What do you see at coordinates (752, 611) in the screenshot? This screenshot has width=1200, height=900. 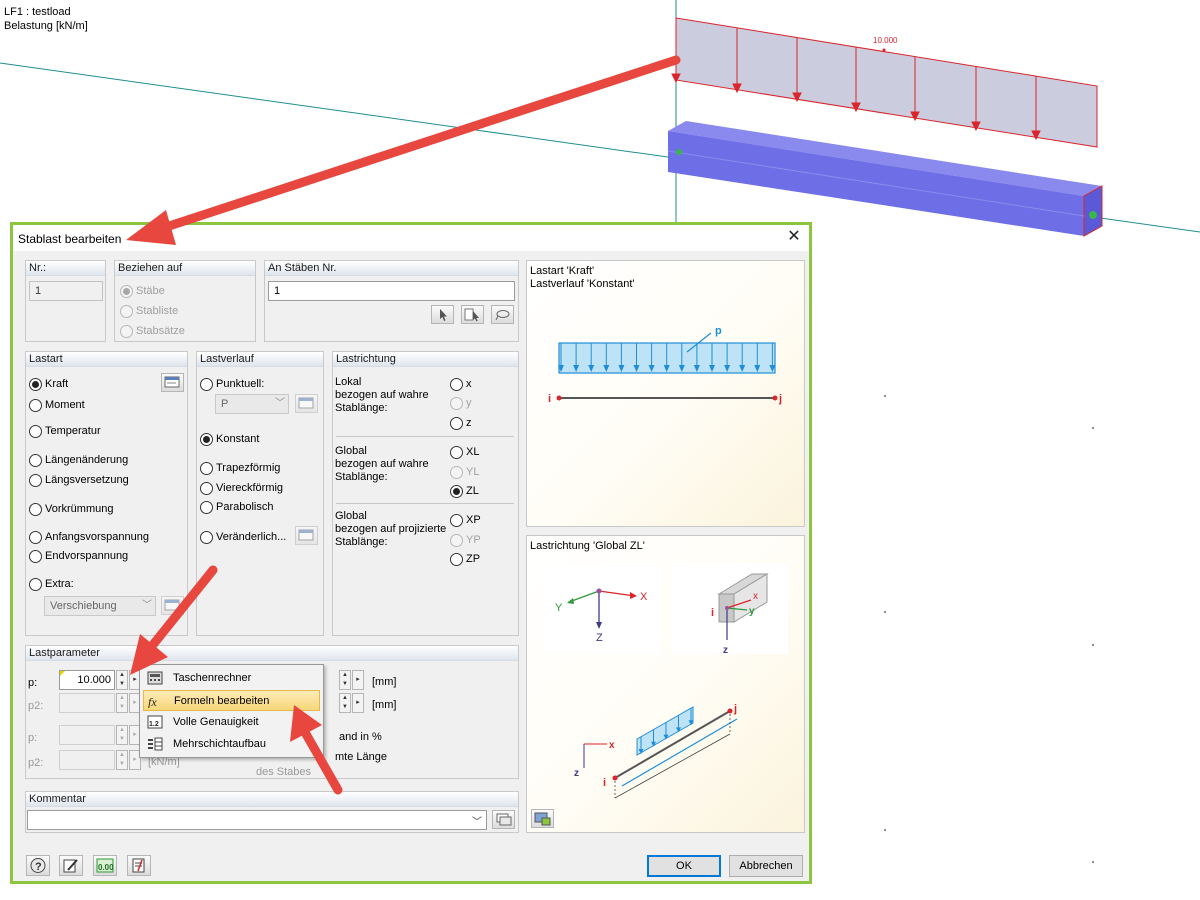 I see `local-y-label: y` at bounding box center [752, 611].